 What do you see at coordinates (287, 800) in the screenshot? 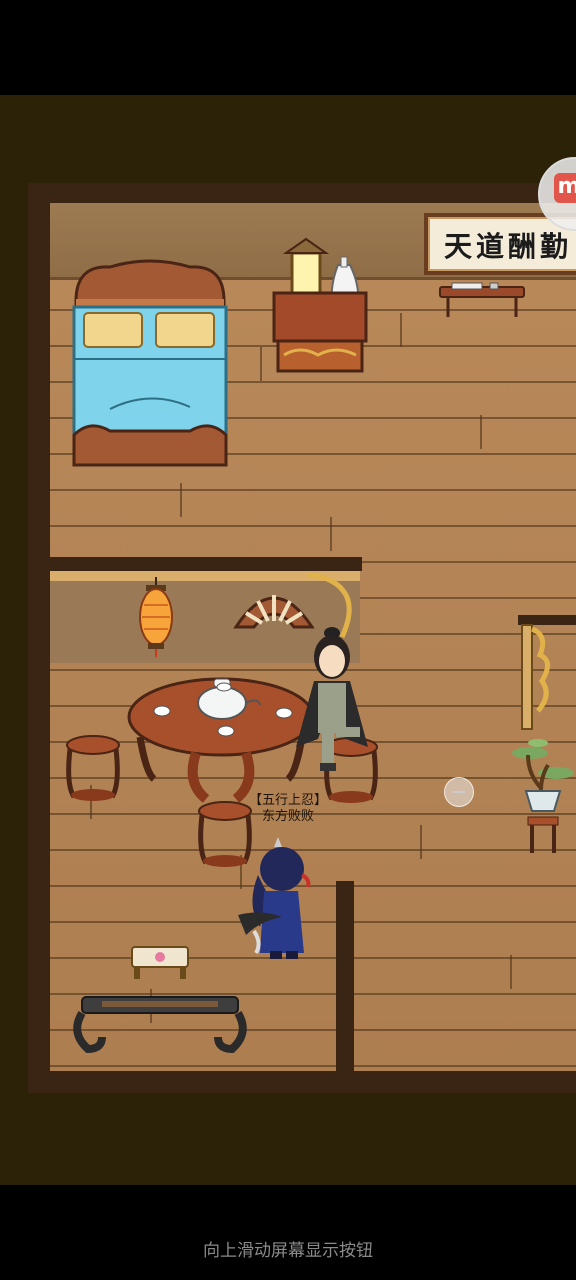
I see `npc-title: 【五行上忍】` at bounding box center [287, 800].